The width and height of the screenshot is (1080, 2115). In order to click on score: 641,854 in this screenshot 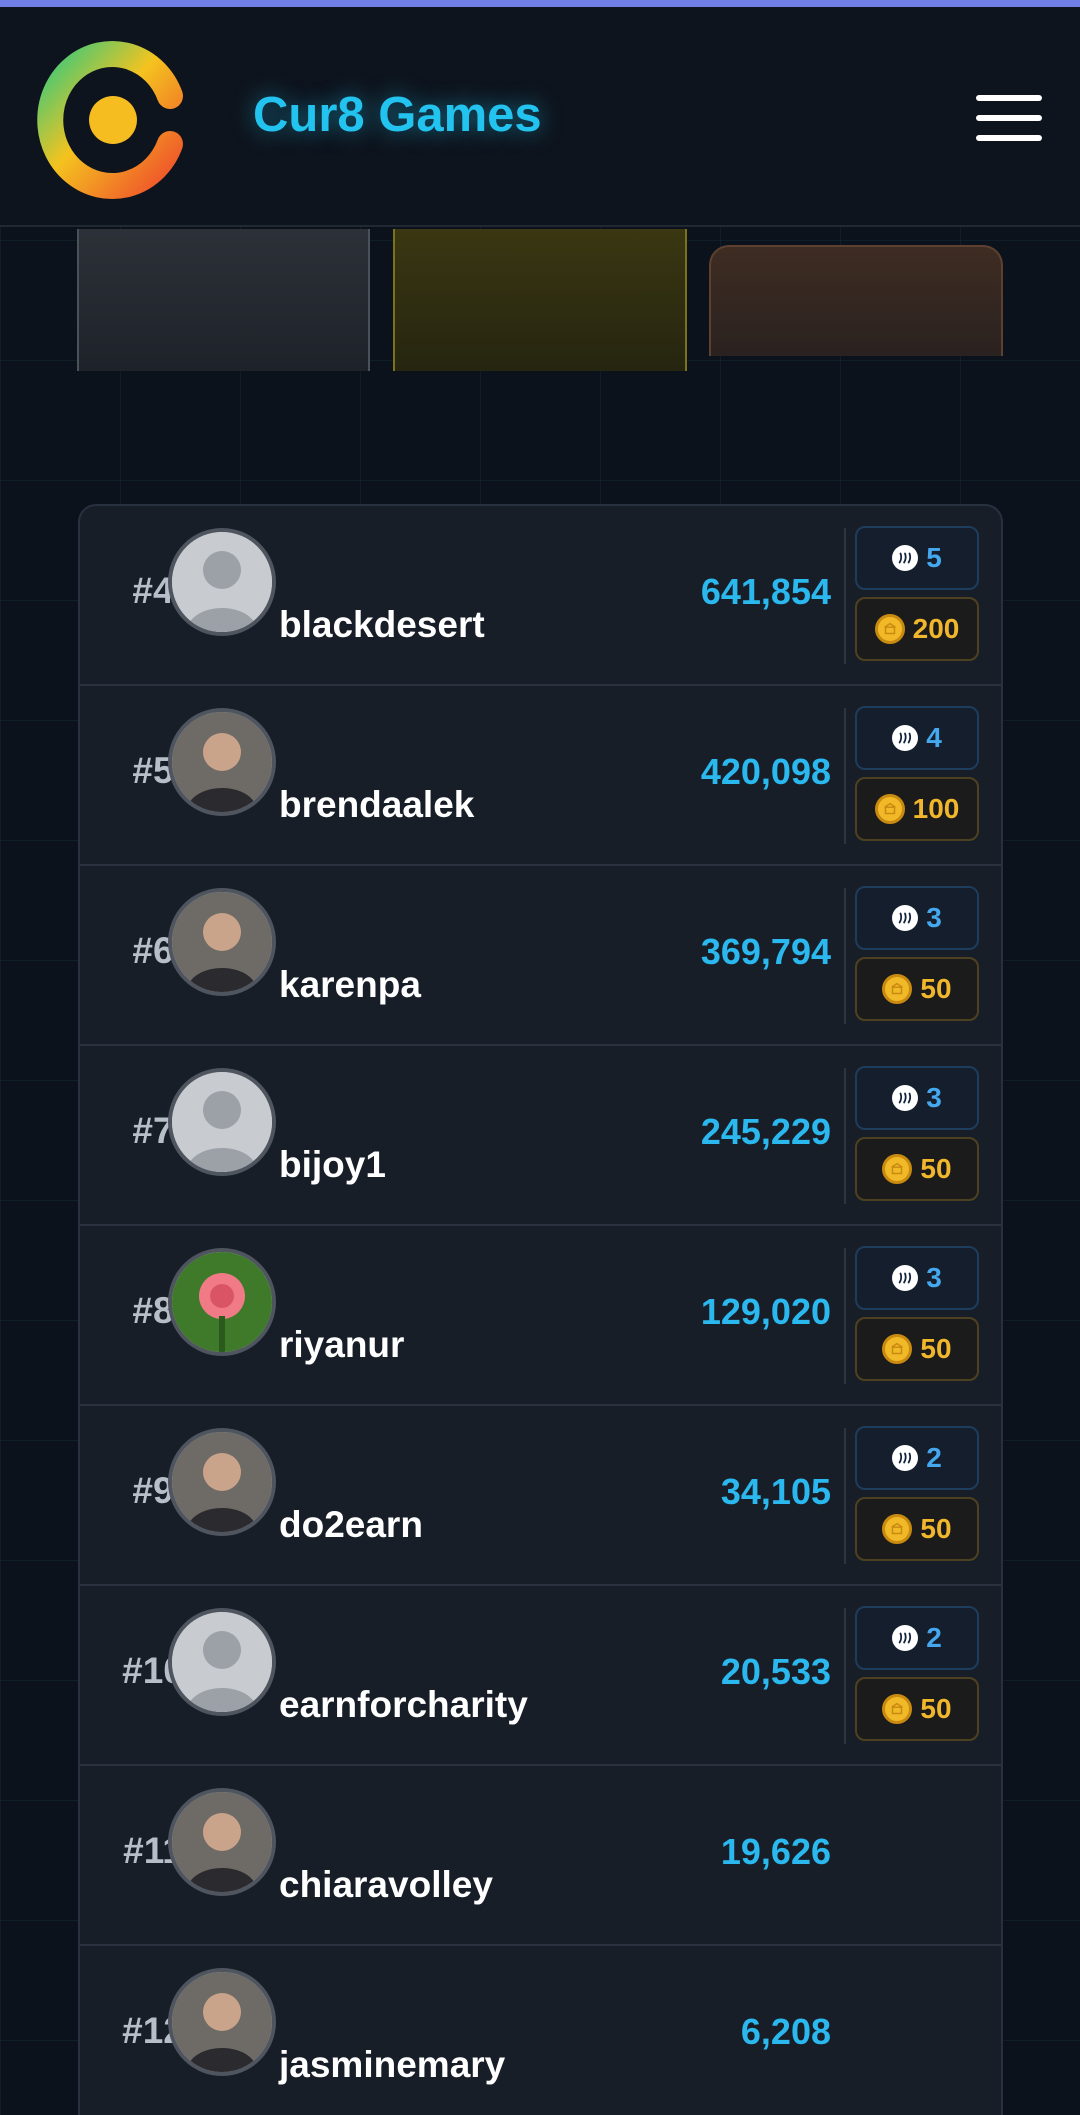, I will do `click(765, 591)`.